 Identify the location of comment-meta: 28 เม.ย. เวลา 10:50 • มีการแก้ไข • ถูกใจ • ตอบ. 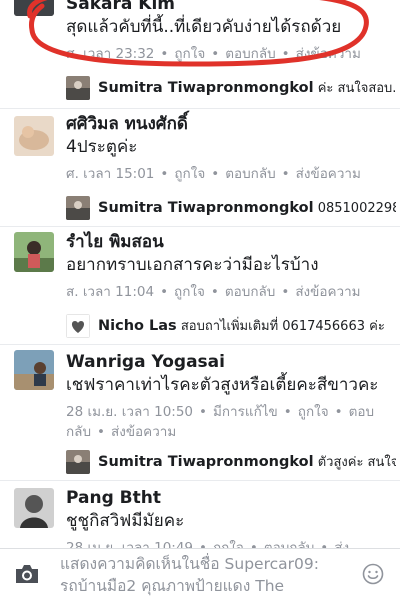
(220, 412).